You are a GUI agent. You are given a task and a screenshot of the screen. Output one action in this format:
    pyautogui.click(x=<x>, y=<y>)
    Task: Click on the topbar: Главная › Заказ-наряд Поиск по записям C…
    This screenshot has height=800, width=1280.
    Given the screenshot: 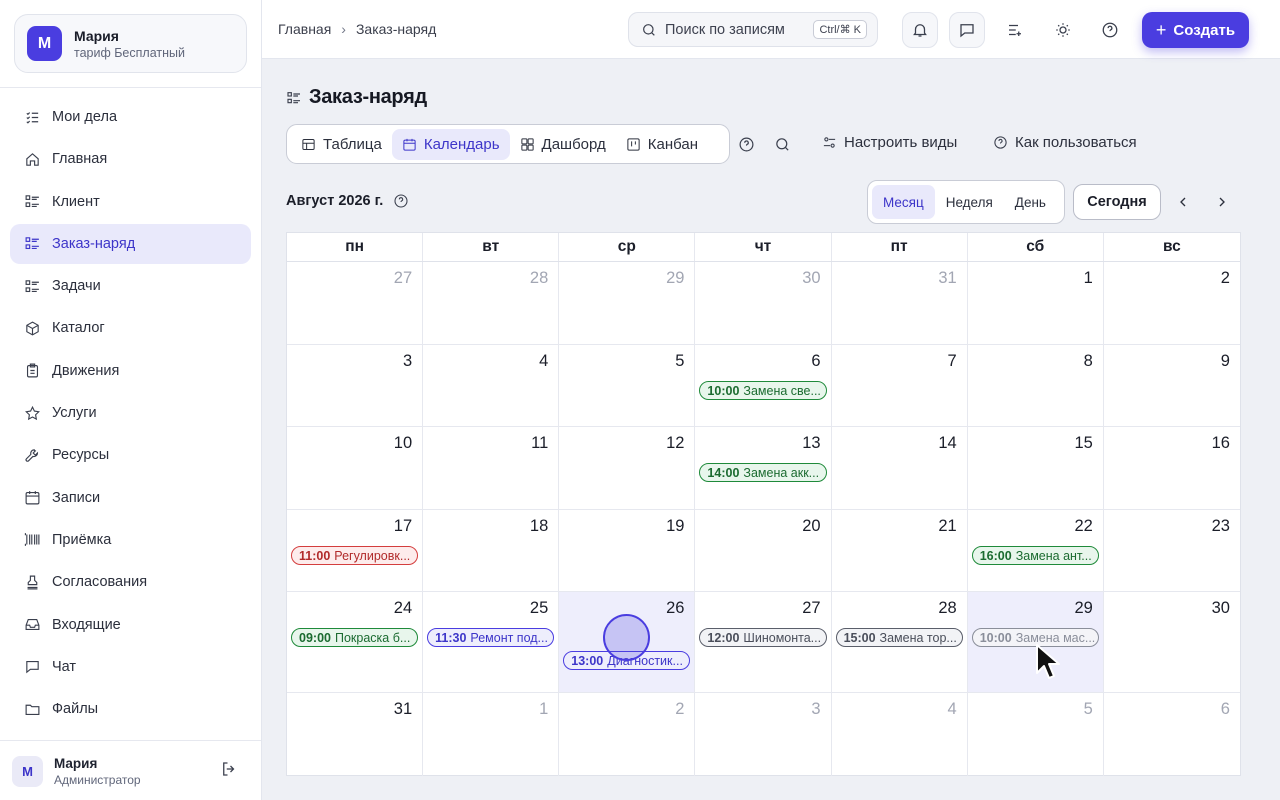 What is the action you would take?
    pyautogui.click(x=771, y=29)
    